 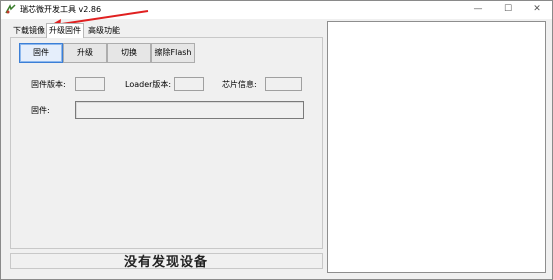 What do you see at coordinates (90, 84) in the screenshot?
I see `firmware-version-field` at bounding box center [90, 84].